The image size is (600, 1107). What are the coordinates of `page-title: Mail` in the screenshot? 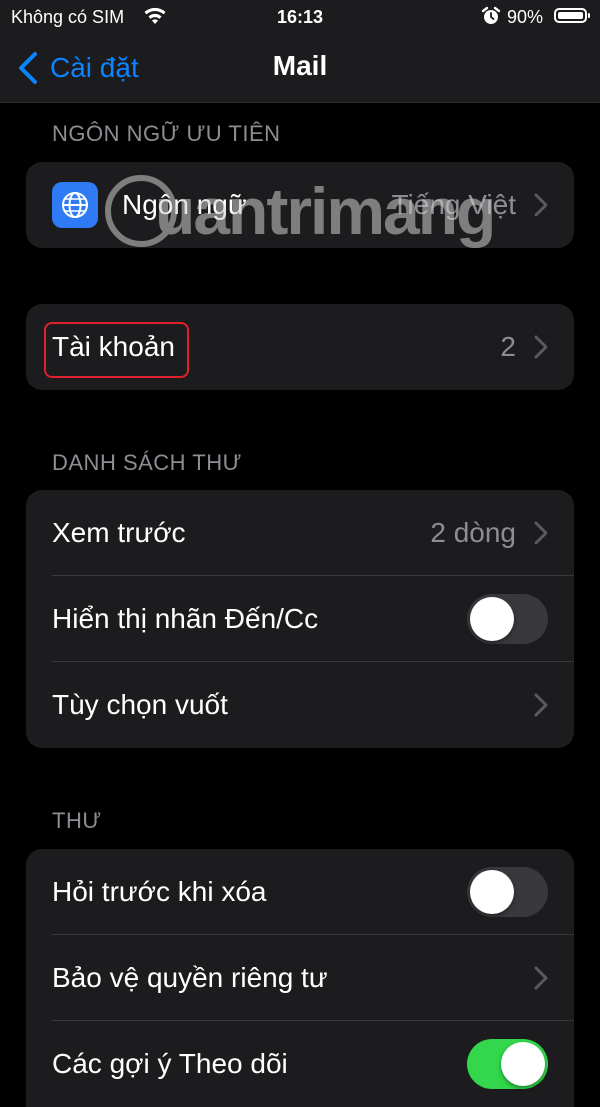 It's located at (300, 65).